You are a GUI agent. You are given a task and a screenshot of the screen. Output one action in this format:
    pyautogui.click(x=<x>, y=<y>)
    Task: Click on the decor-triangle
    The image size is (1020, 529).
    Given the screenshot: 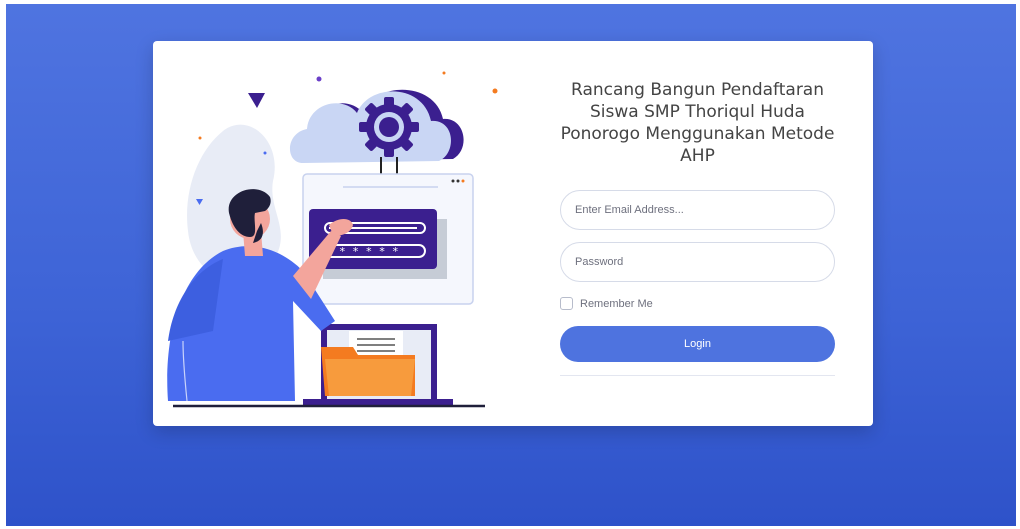 What is the action you would take?
    pyautogui.click(x=256, y=100)
    